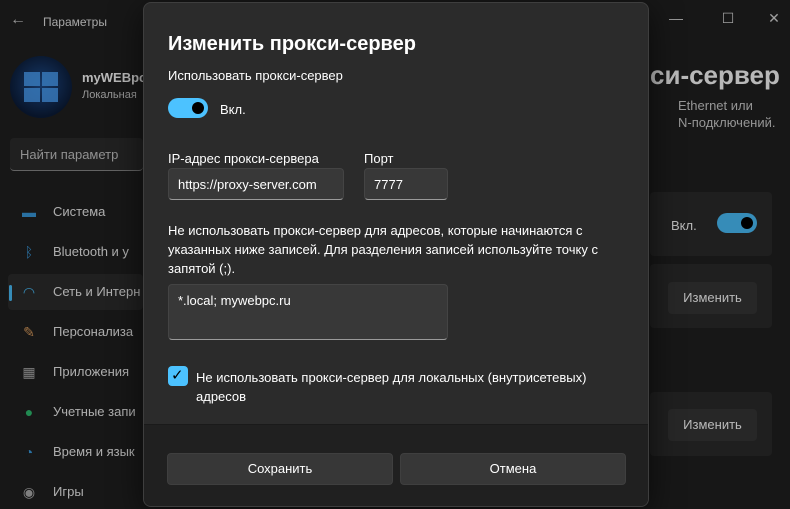 Image resolution: width=790 pixels, height=509 pixels. What do you see at coordinates (233, 109) in the screenshot?
I see `toggle-state-label: Вкл.` at bounding box center [233, 109].